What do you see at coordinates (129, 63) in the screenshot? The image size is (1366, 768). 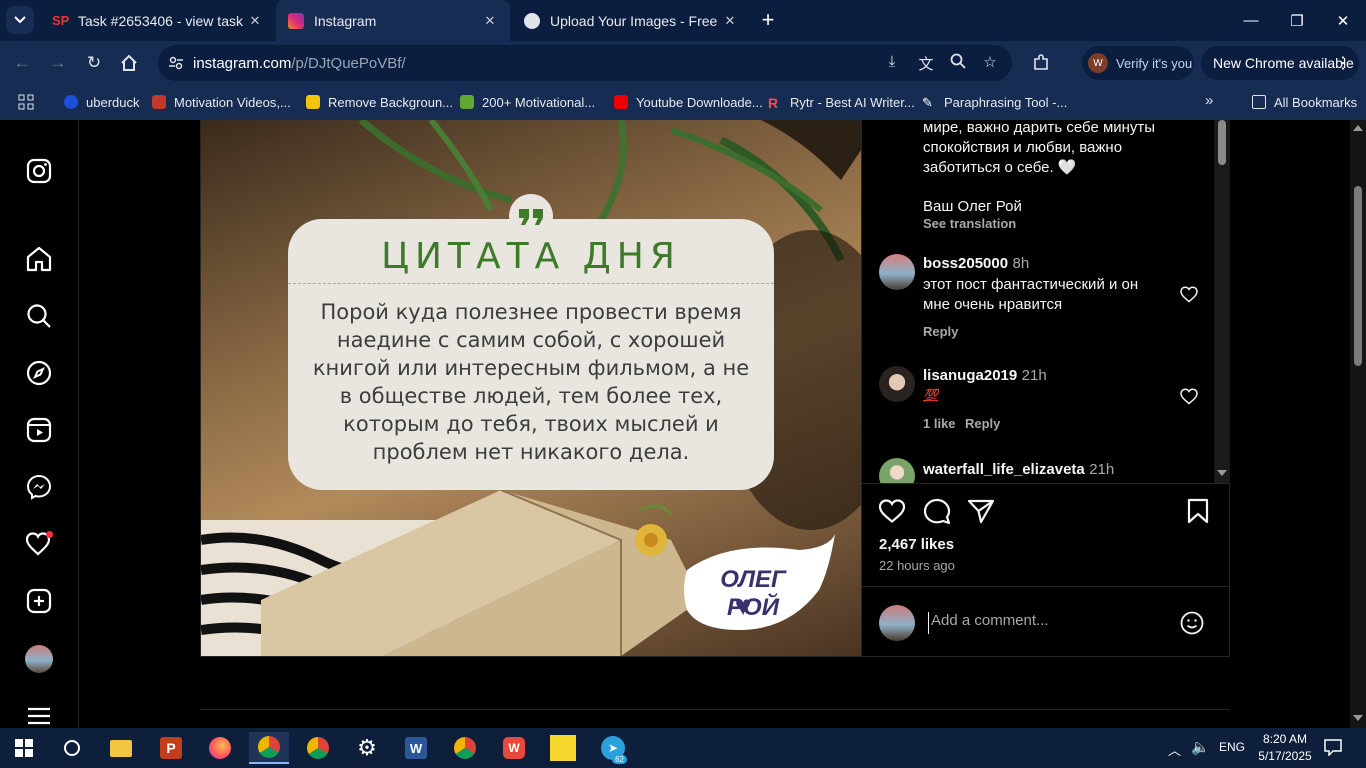 I see `home-button` at bounding box center [129, 63].